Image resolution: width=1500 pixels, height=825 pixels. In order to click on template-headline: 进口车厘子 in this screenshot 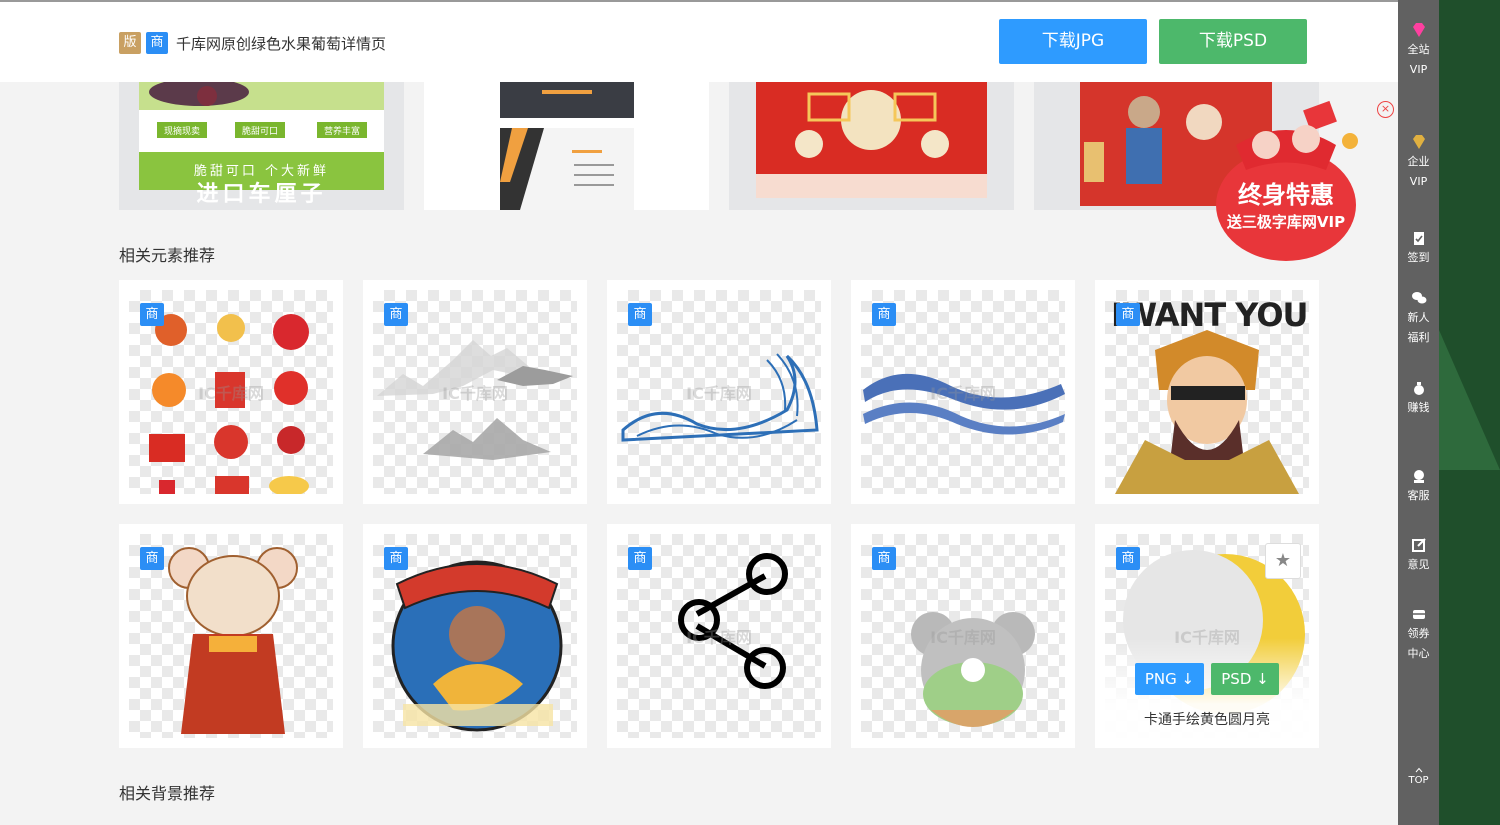, I will do `click(261, 194)`.